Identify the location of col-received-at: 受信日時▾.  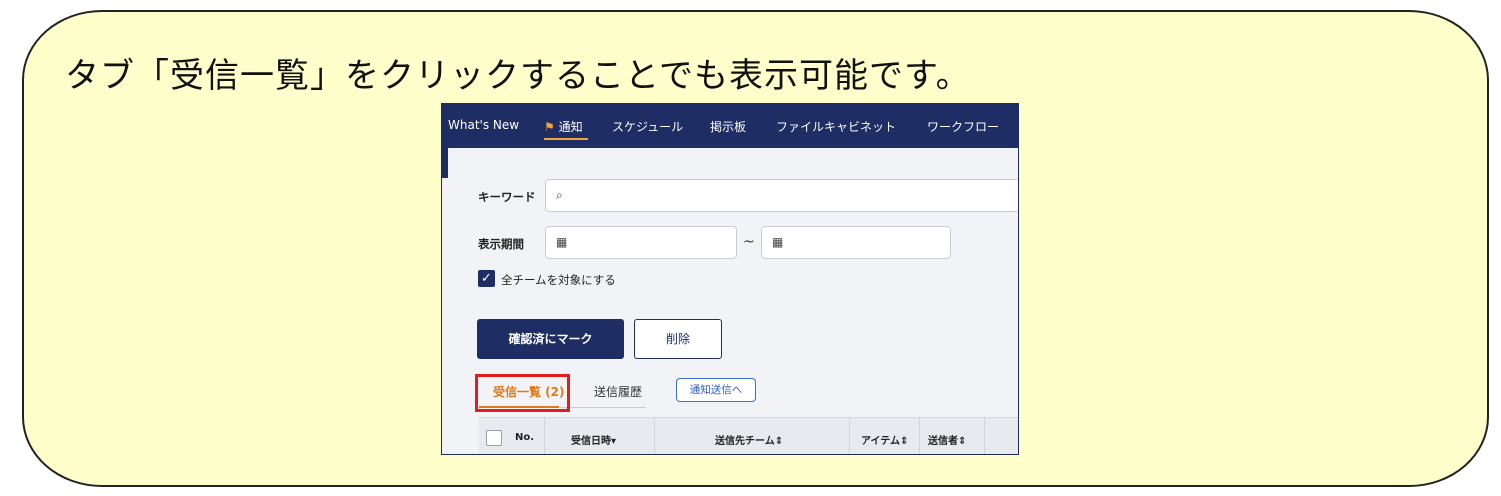
(593, 439).